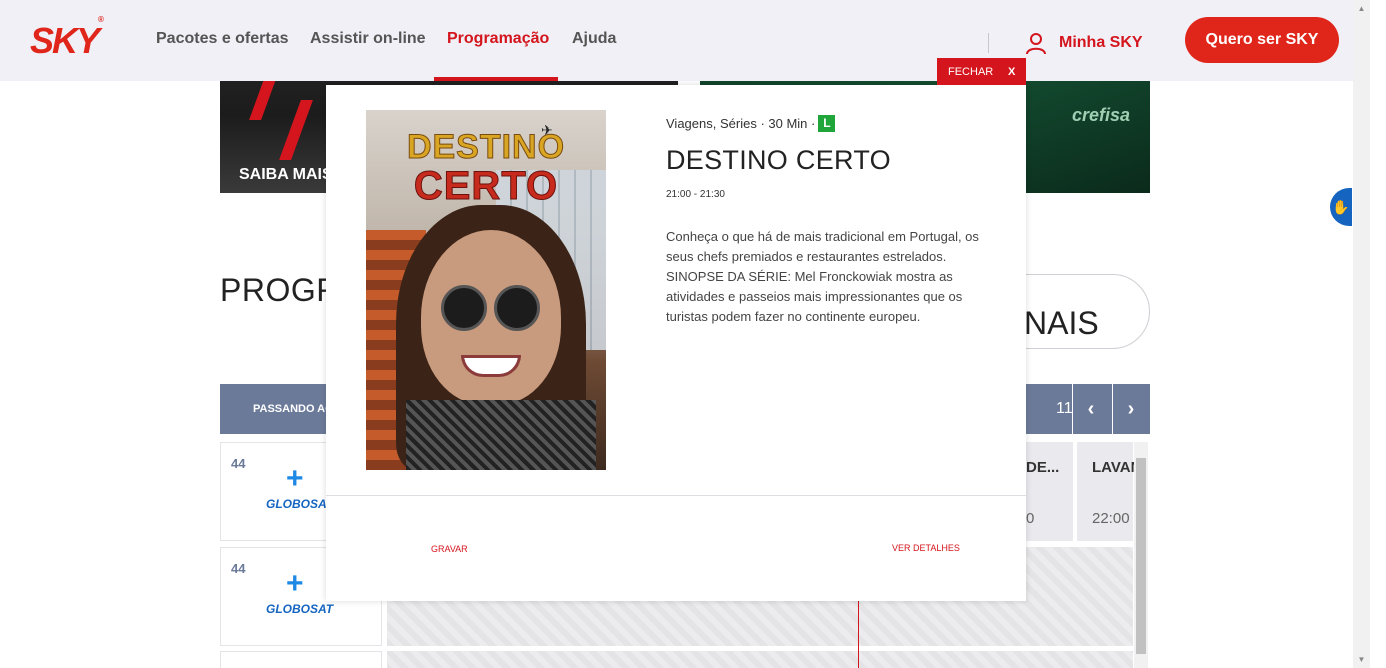  What do you see at coordinates (778, 160) in the screenshot?
I see `program-title: DESTINO CERTO` at bounding box center [778, 160].